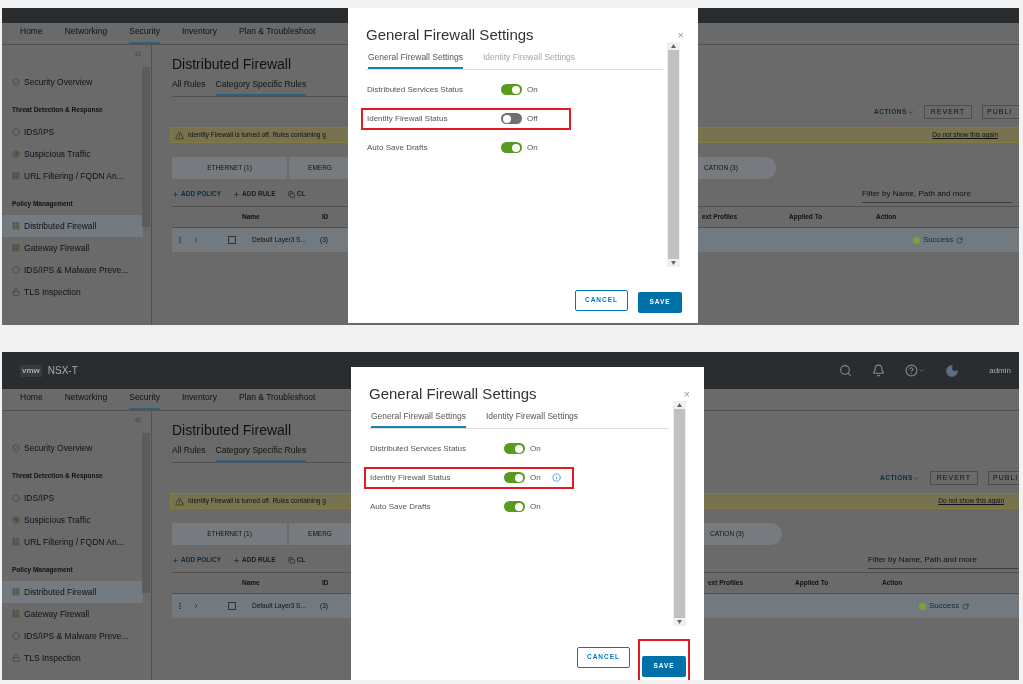 The width and height of the screenshot is (1023, 684). What do you see at coordinates (533, 118) in the screenshot?
I see `toggle-state: Off` at bounding box center [533, 118].